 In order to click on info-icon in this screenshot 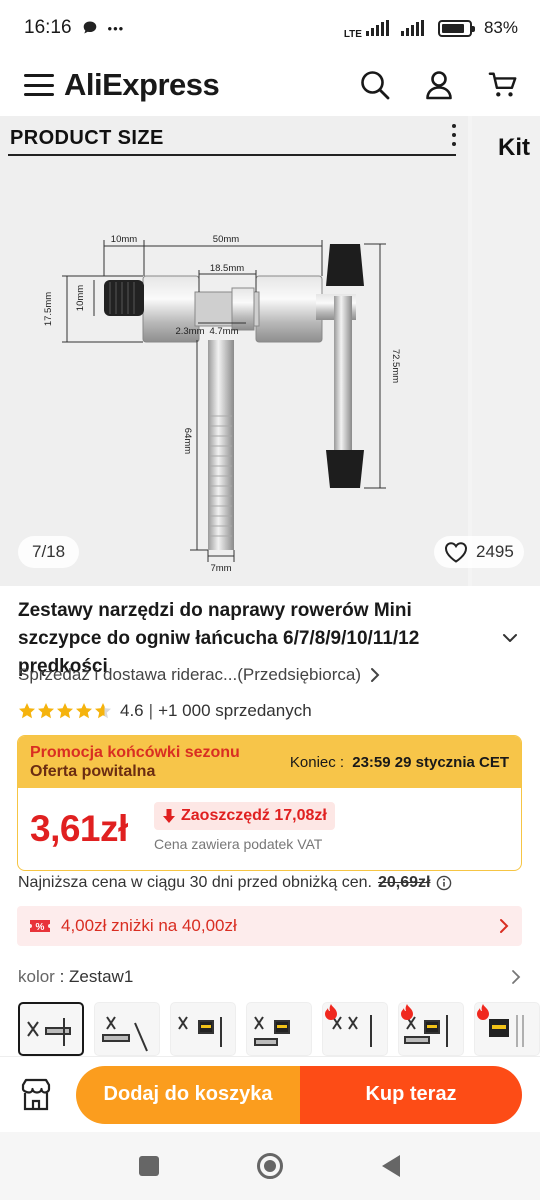, I will do `click(444, 883)`.